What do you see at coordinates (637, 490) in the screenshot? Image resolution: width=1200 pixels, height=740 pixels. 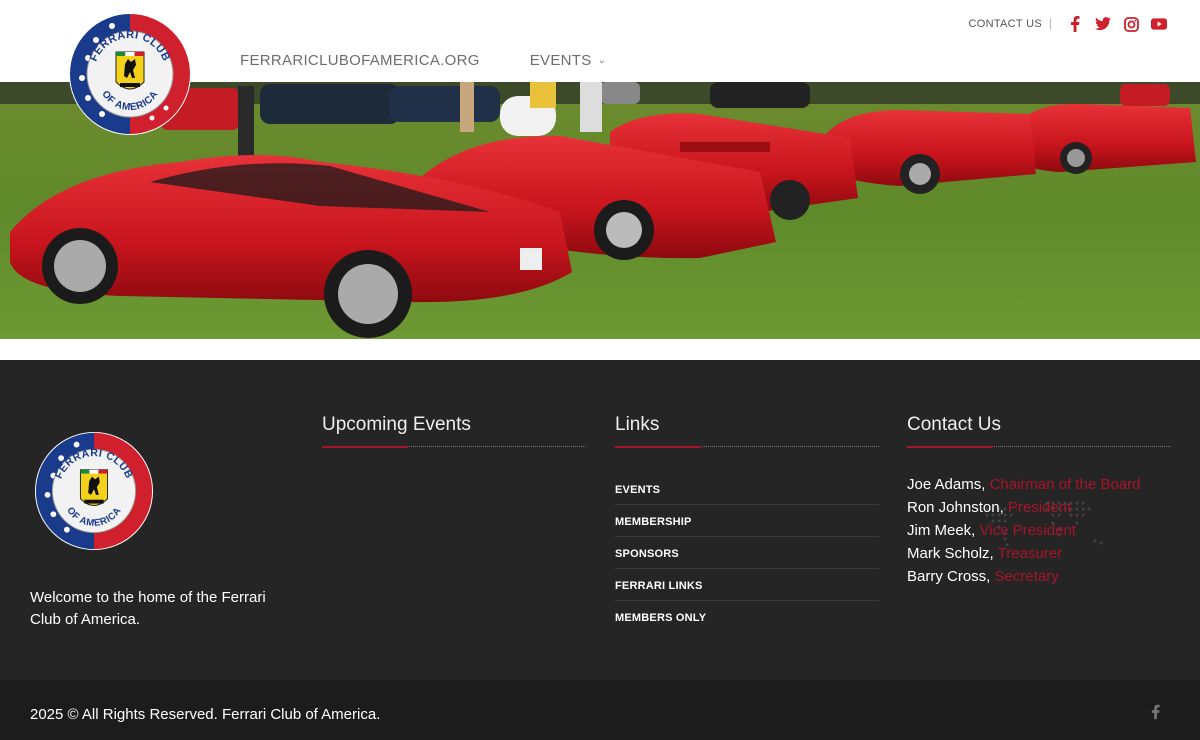 I see `footer-link-events: EVENTS` at bounding box center [637, 490].